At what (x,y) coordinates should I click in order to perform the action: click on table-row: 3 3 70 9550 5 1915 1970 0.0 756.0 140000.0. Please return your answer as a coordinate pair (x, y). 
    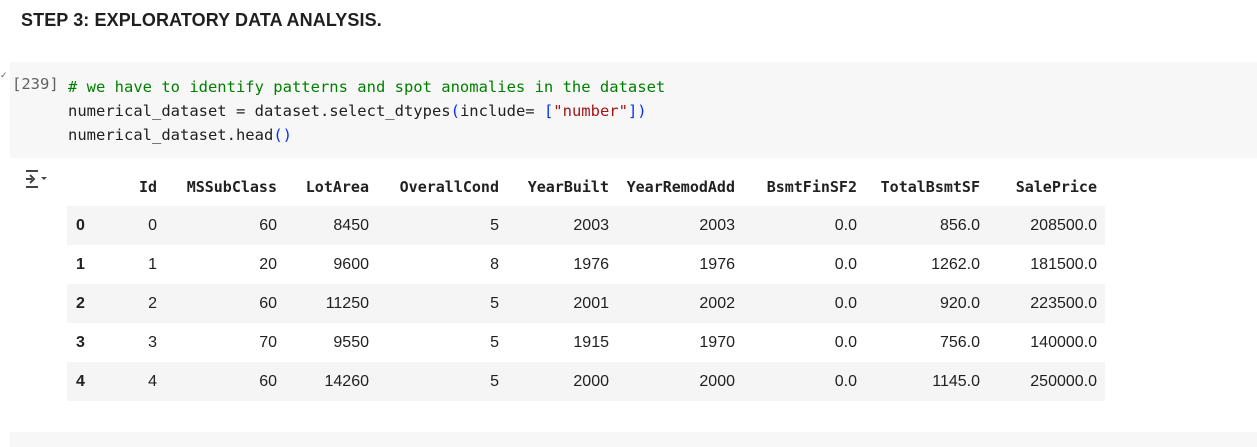
    Looking at the image, I should click on (586, 342).